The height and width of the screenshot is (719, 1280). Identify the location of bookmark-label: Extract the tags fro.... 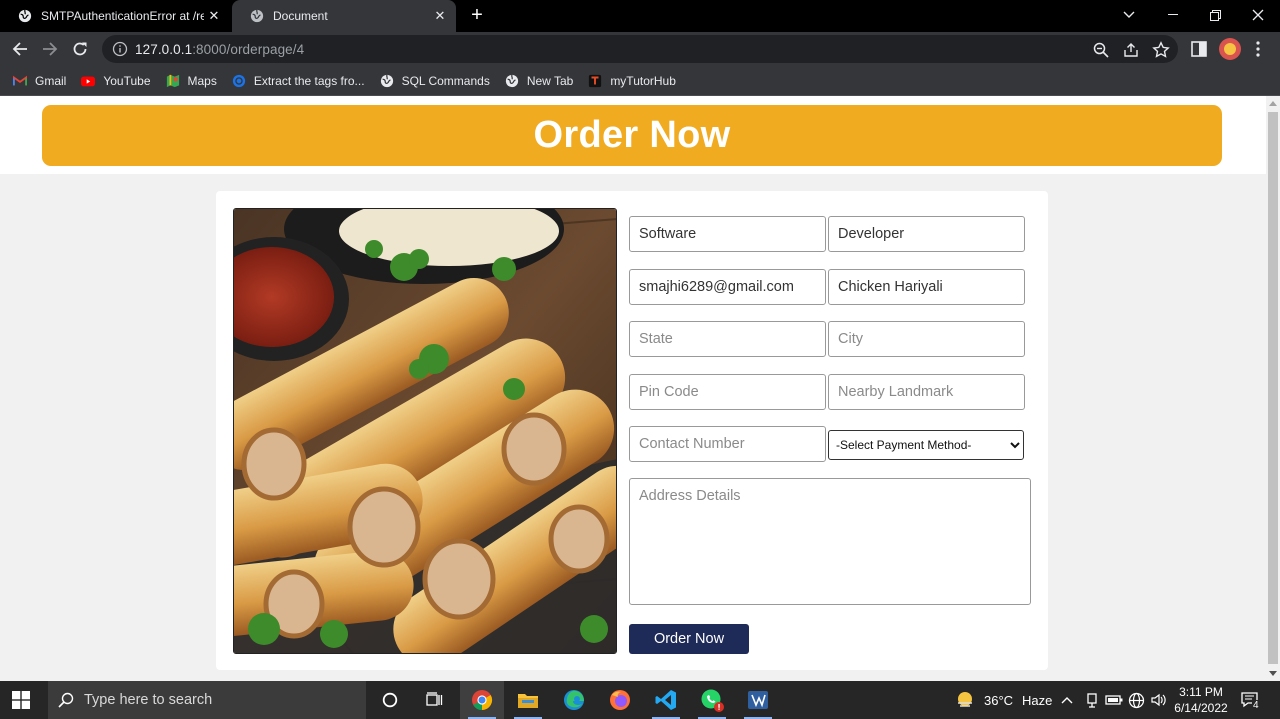
(309, 80).